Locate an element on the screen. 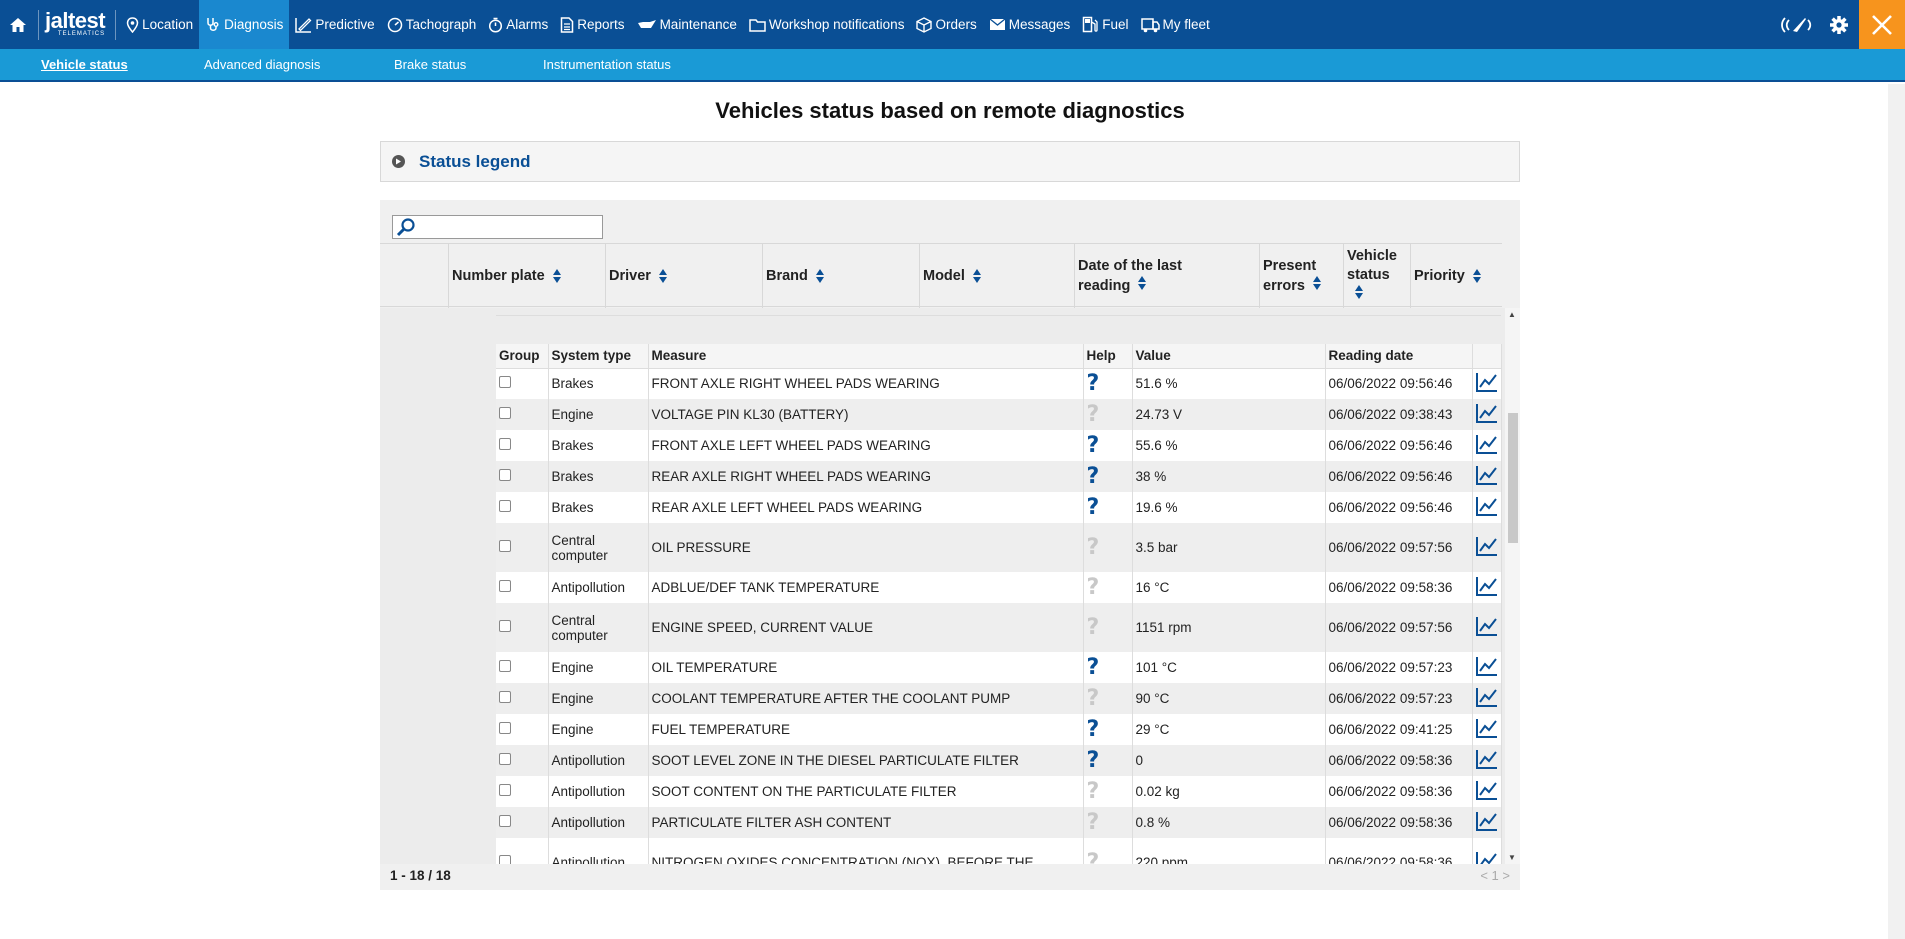 This screenshot has width=1905, height=939. pager-prev: < is located at coordinates (1484, 875).